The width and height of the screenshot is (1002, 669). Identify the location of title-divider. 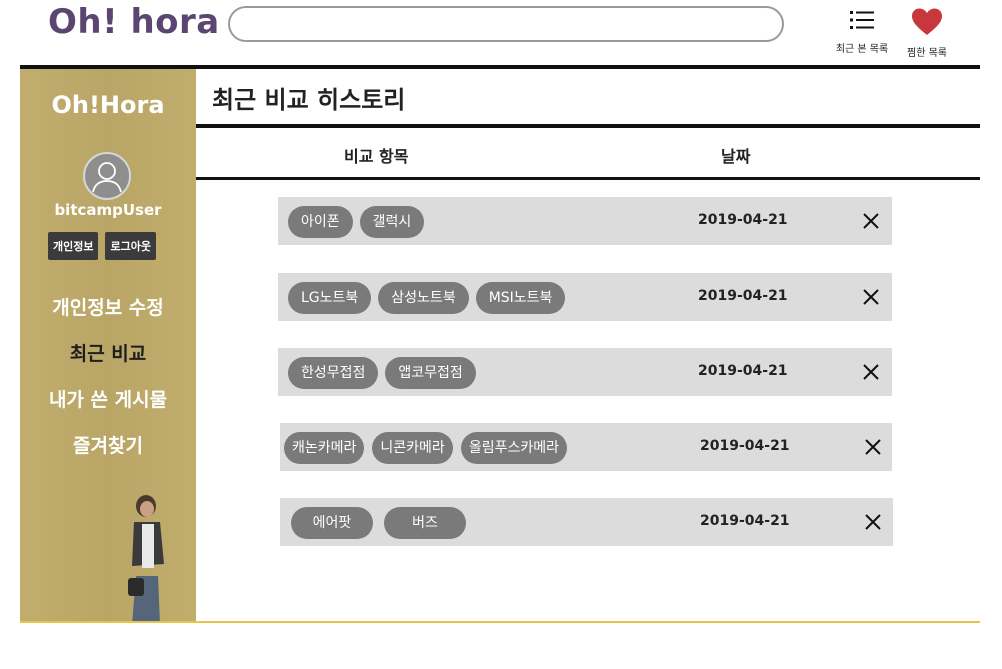
(588, 126).